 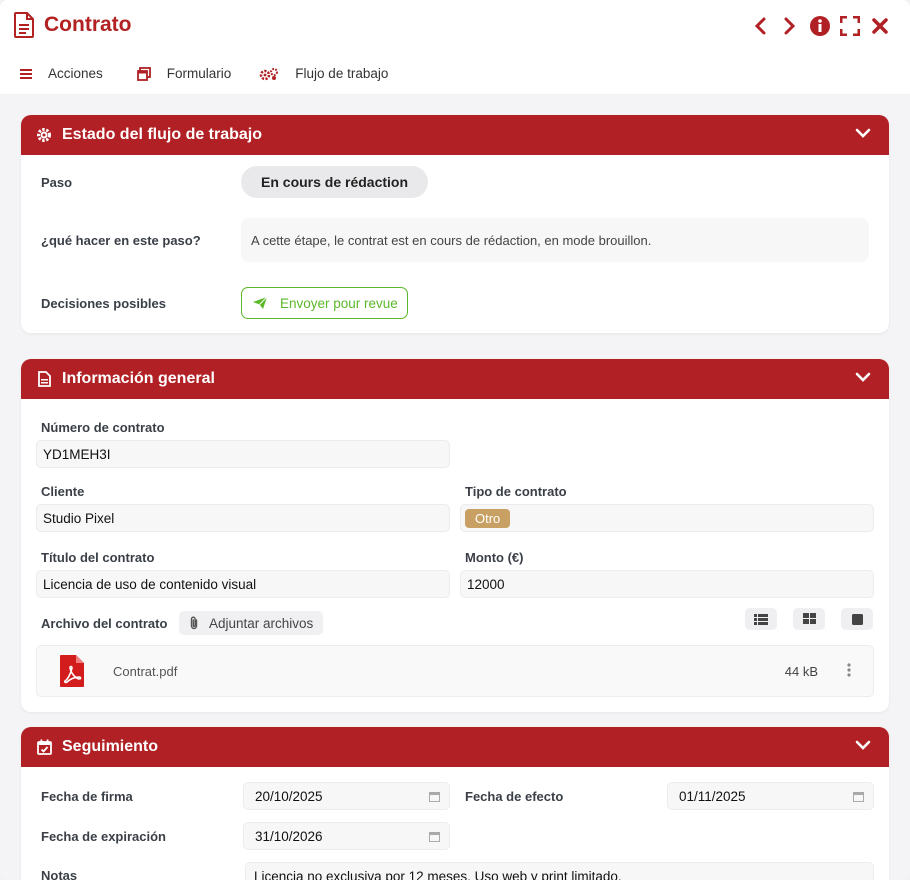 I want to click on info-button, so click(x=820, y=26).